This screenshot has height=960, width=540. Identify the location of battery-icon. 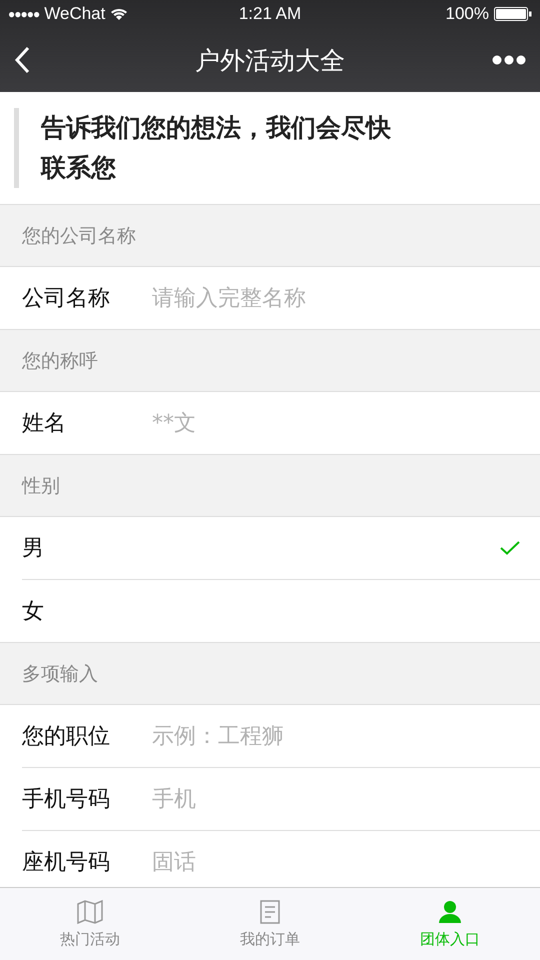
(513, 14).